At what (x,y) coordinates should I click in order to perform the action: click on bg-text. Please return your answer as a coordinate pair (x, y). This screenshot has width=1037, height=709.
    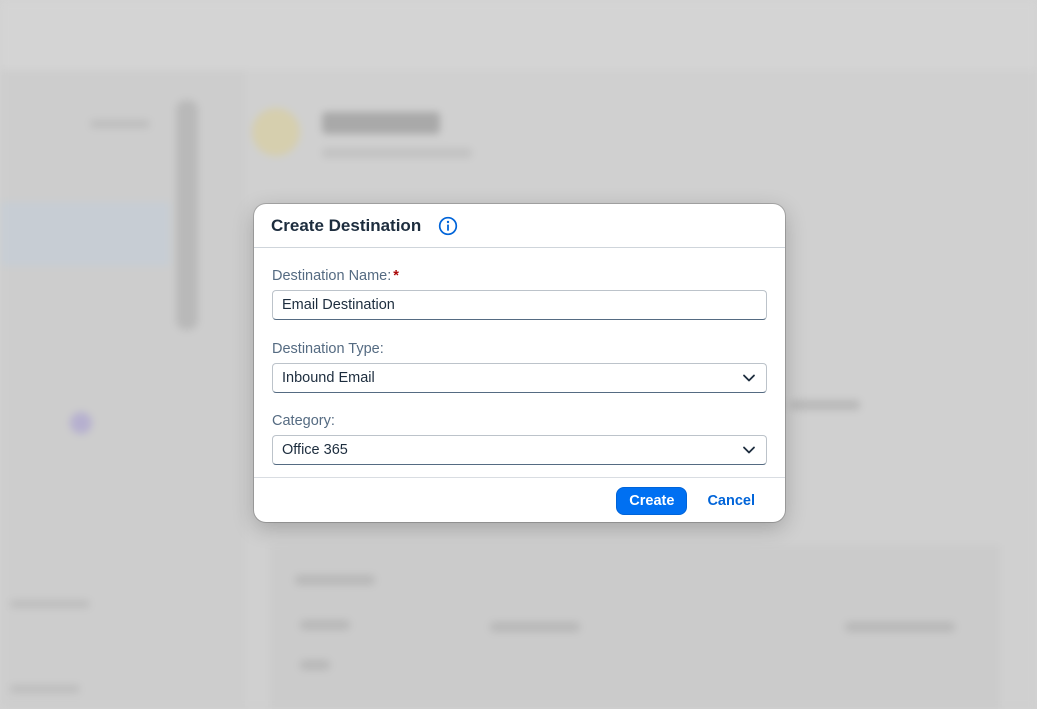
    Looking at the image, I should click on (825, 405).